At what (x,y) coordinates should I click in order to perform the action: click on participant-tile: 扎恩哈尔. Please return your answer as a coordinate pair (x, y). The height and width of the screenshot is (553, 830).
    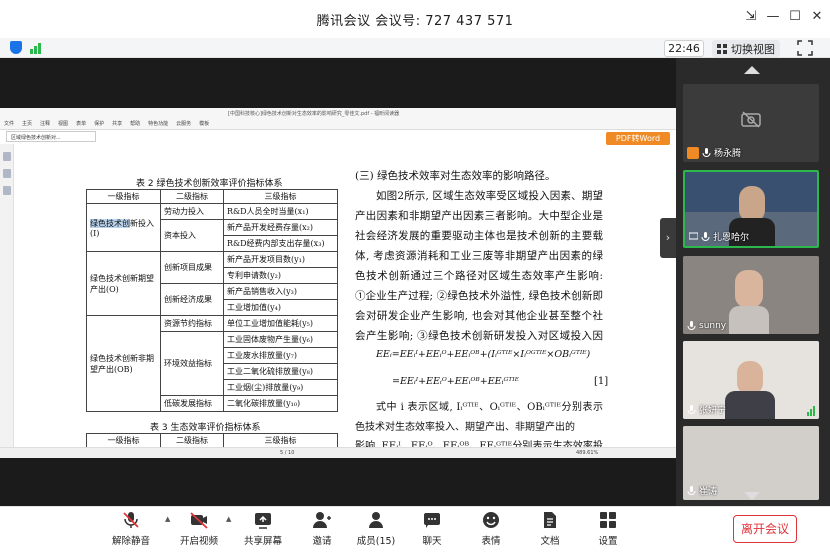
    Looking at the image, I should click on (751, 209).